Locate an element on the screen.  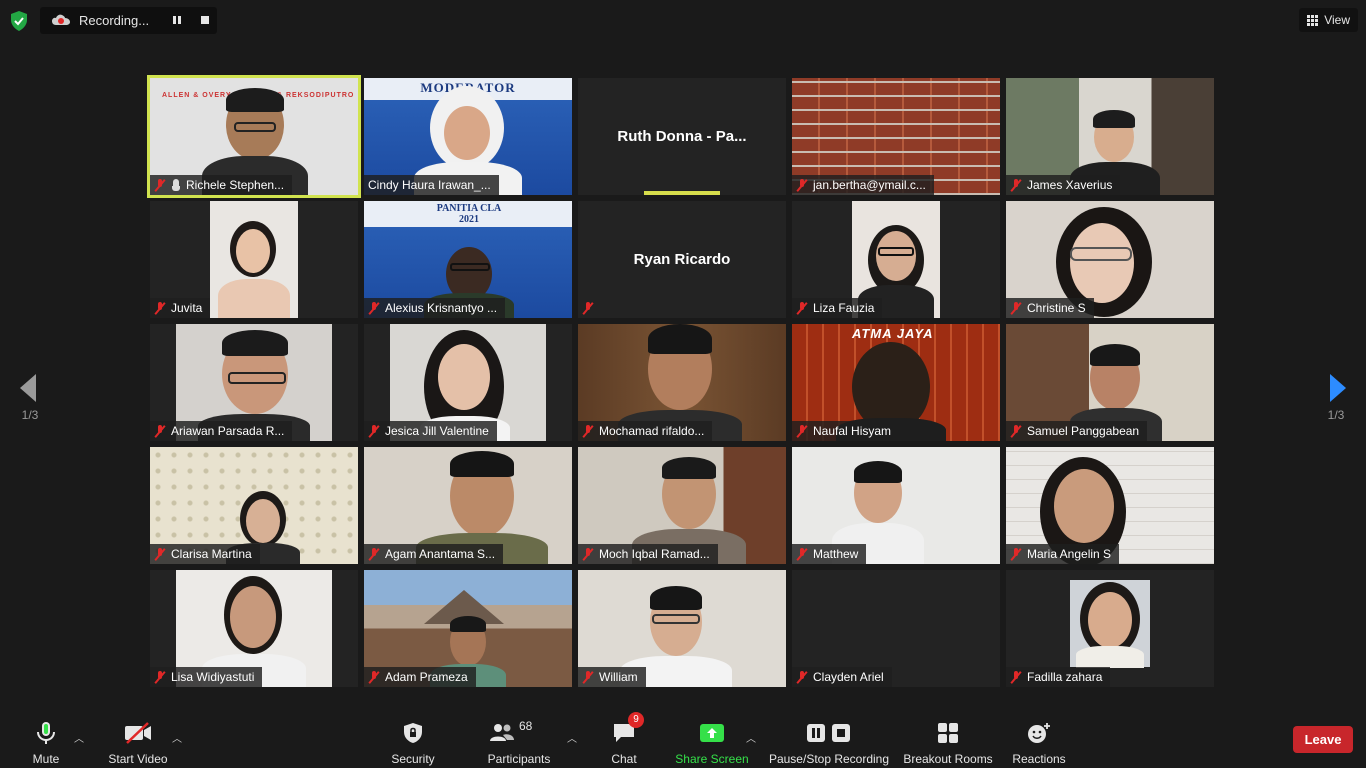
breakout-rooms-button: Breakout Rooms is located at coordinates (948, 737).